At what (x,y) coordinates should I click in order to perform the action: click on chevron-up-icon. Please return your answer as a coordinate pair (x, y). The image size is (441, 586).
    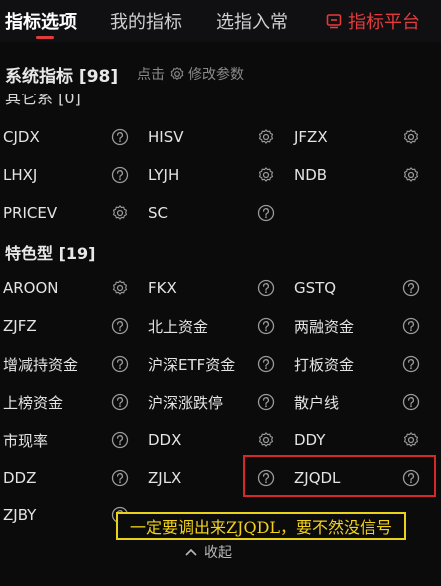
    Looking at the image, I should click on (191, 552).